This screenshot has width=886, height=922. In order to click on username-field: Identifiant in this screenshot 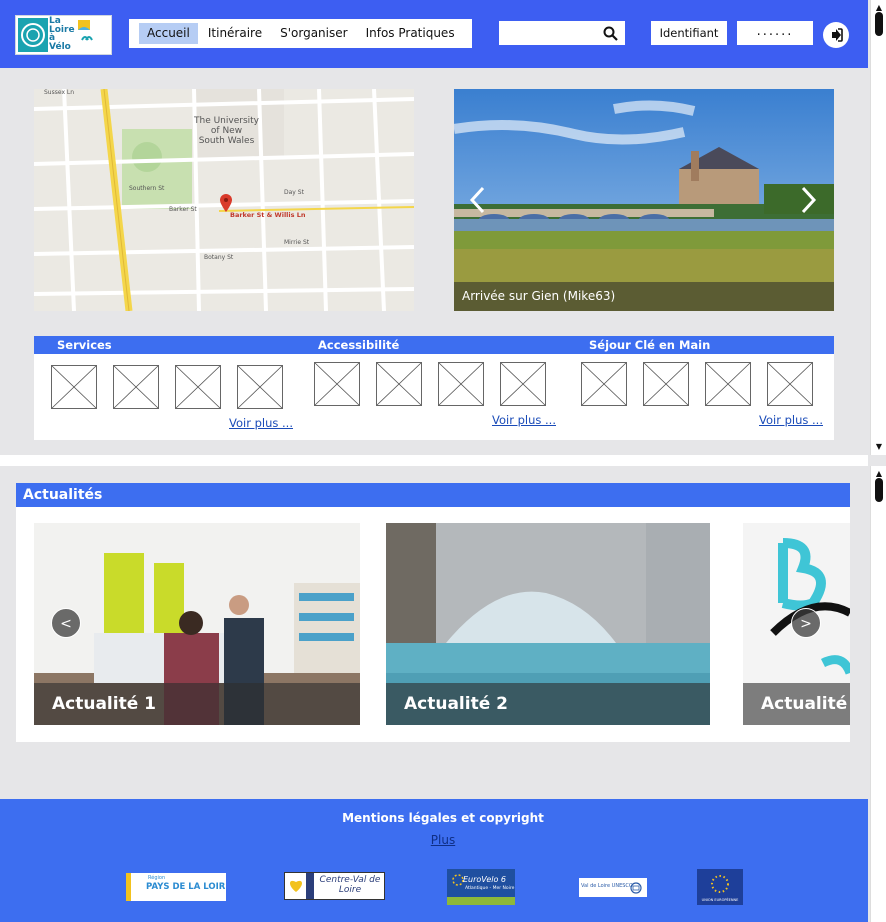, I will do `click(689, 33)`.